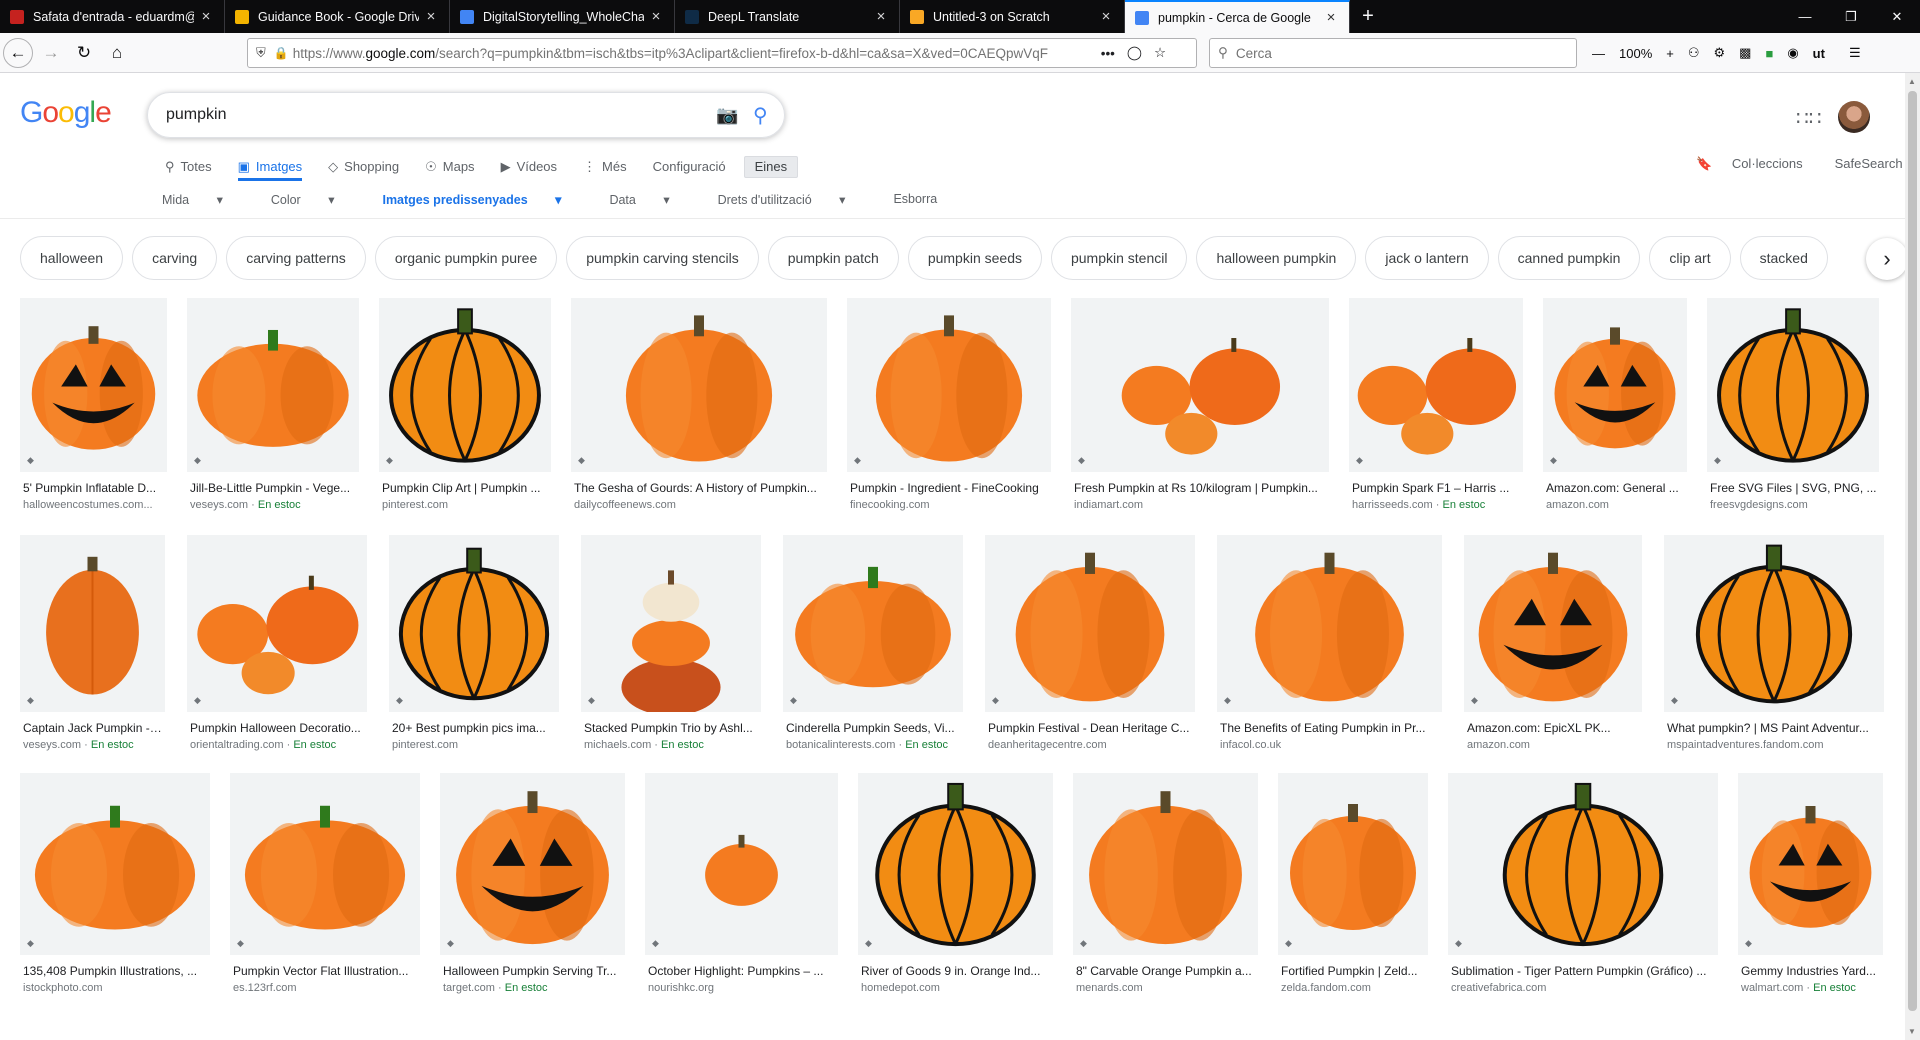  I want to click on browser-tab: DigitalStorytelling_WholeChapt ×, so click(562, 16).